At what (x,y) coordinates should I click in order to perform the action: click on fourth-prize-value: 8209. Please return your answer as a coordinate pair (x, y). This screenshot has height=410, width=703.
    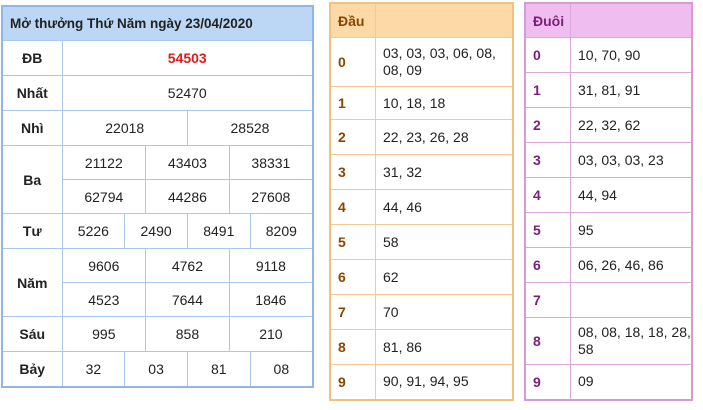
    Looking at the image, I should click on (281, 231).